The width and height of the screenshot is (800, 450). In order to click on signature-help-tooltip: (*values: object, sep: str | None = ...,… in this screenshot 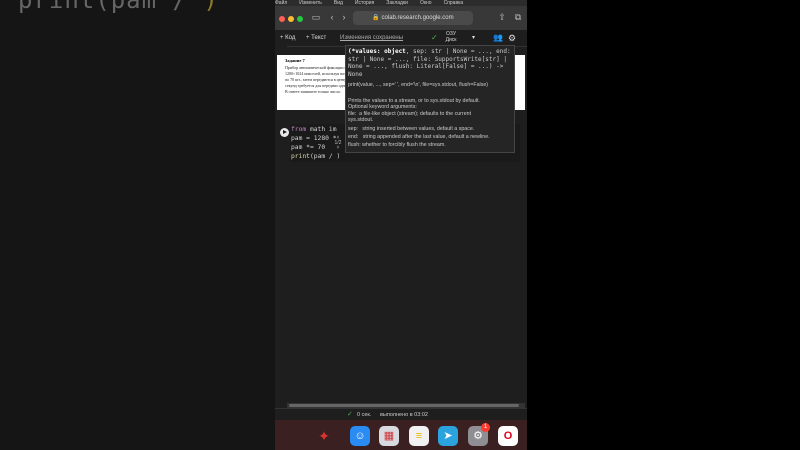, I will do `click(430, 99)`.